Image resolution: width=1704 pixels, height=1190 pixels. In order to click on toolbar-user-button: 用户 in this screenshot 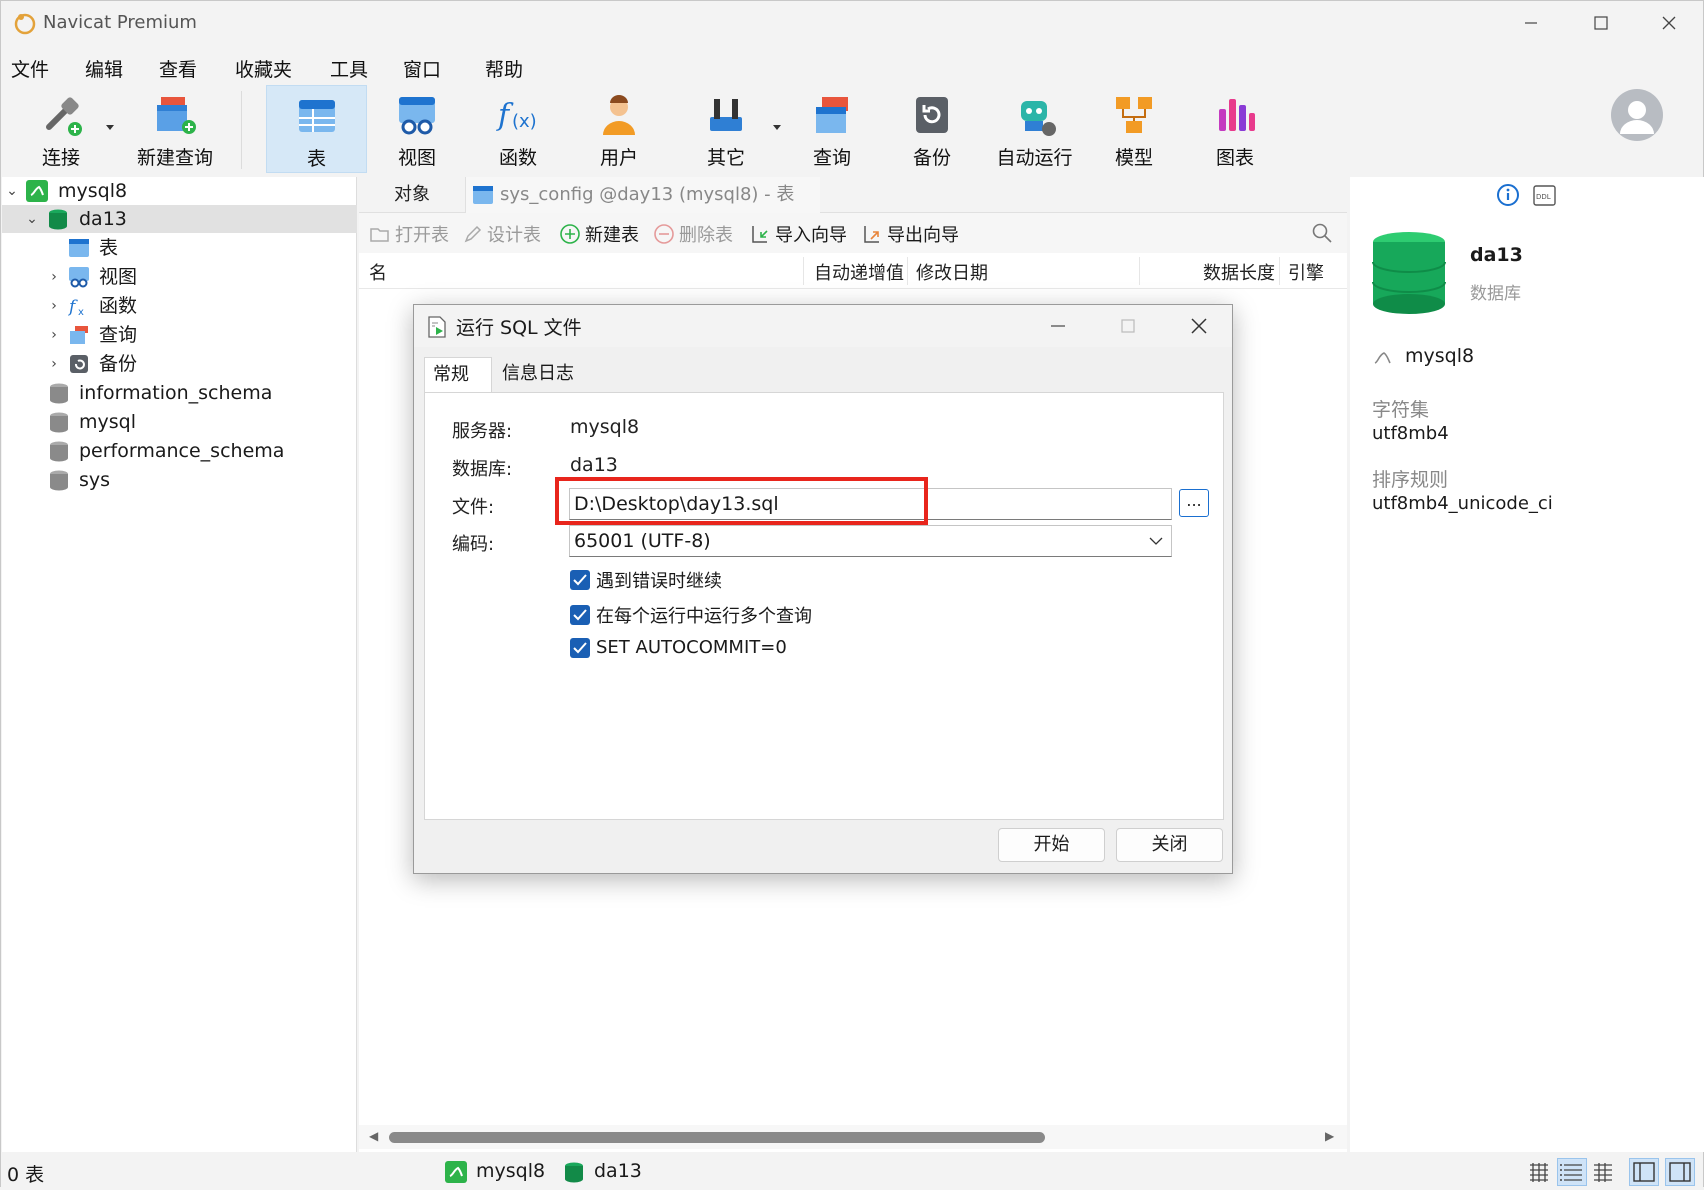, I will do `click(619, 129)`.